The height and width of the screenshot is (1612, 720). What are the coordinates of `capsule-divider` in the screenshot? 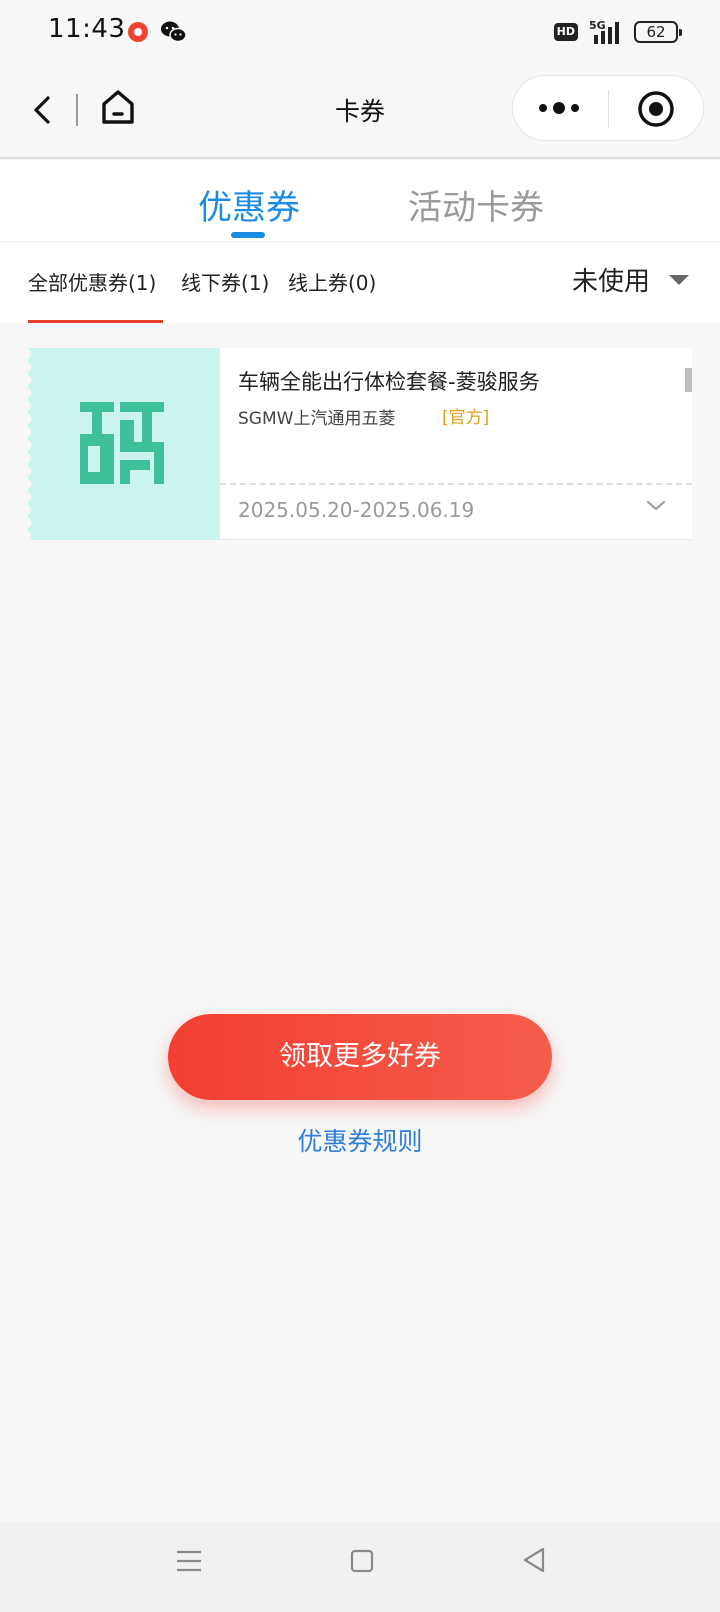 It's located at (608, 109).